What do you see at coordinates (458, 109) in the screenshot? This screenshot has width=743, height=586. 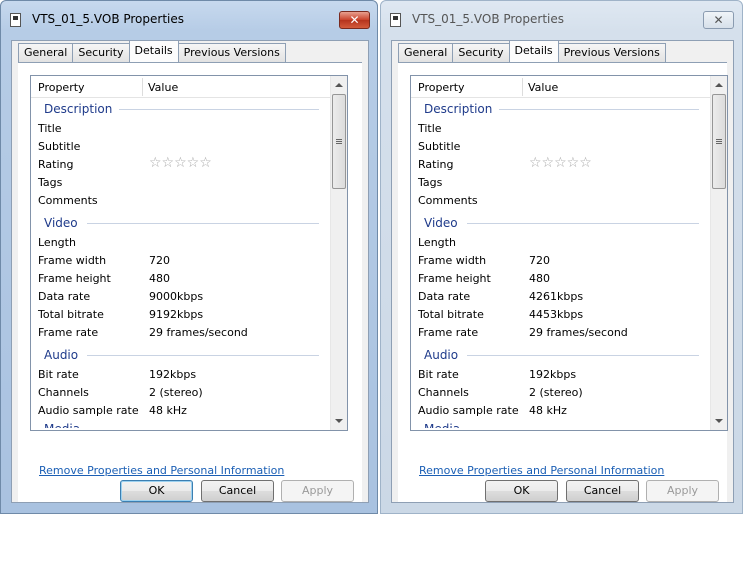 I see `group-description: Description` at bounding box center [458, 109].